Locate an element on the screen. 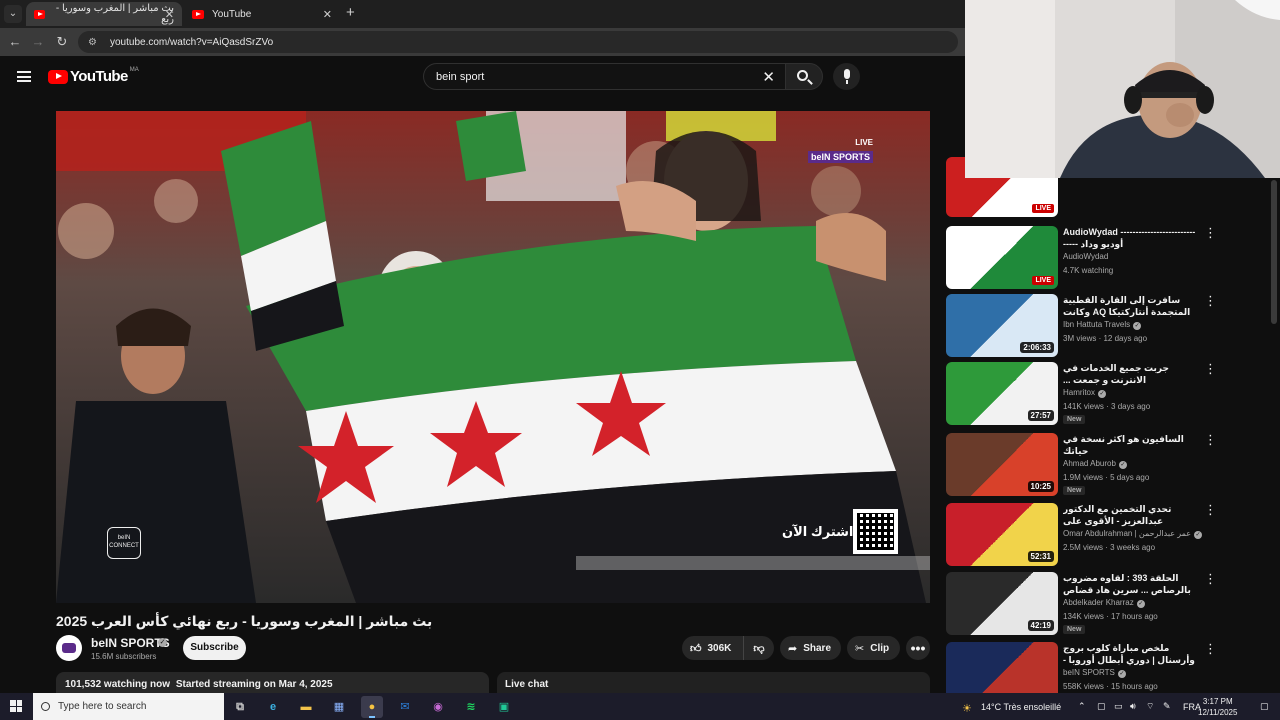  taskbar-clock: 3:17 PM 12/11/2025 is located at coordinates (1217, 707).